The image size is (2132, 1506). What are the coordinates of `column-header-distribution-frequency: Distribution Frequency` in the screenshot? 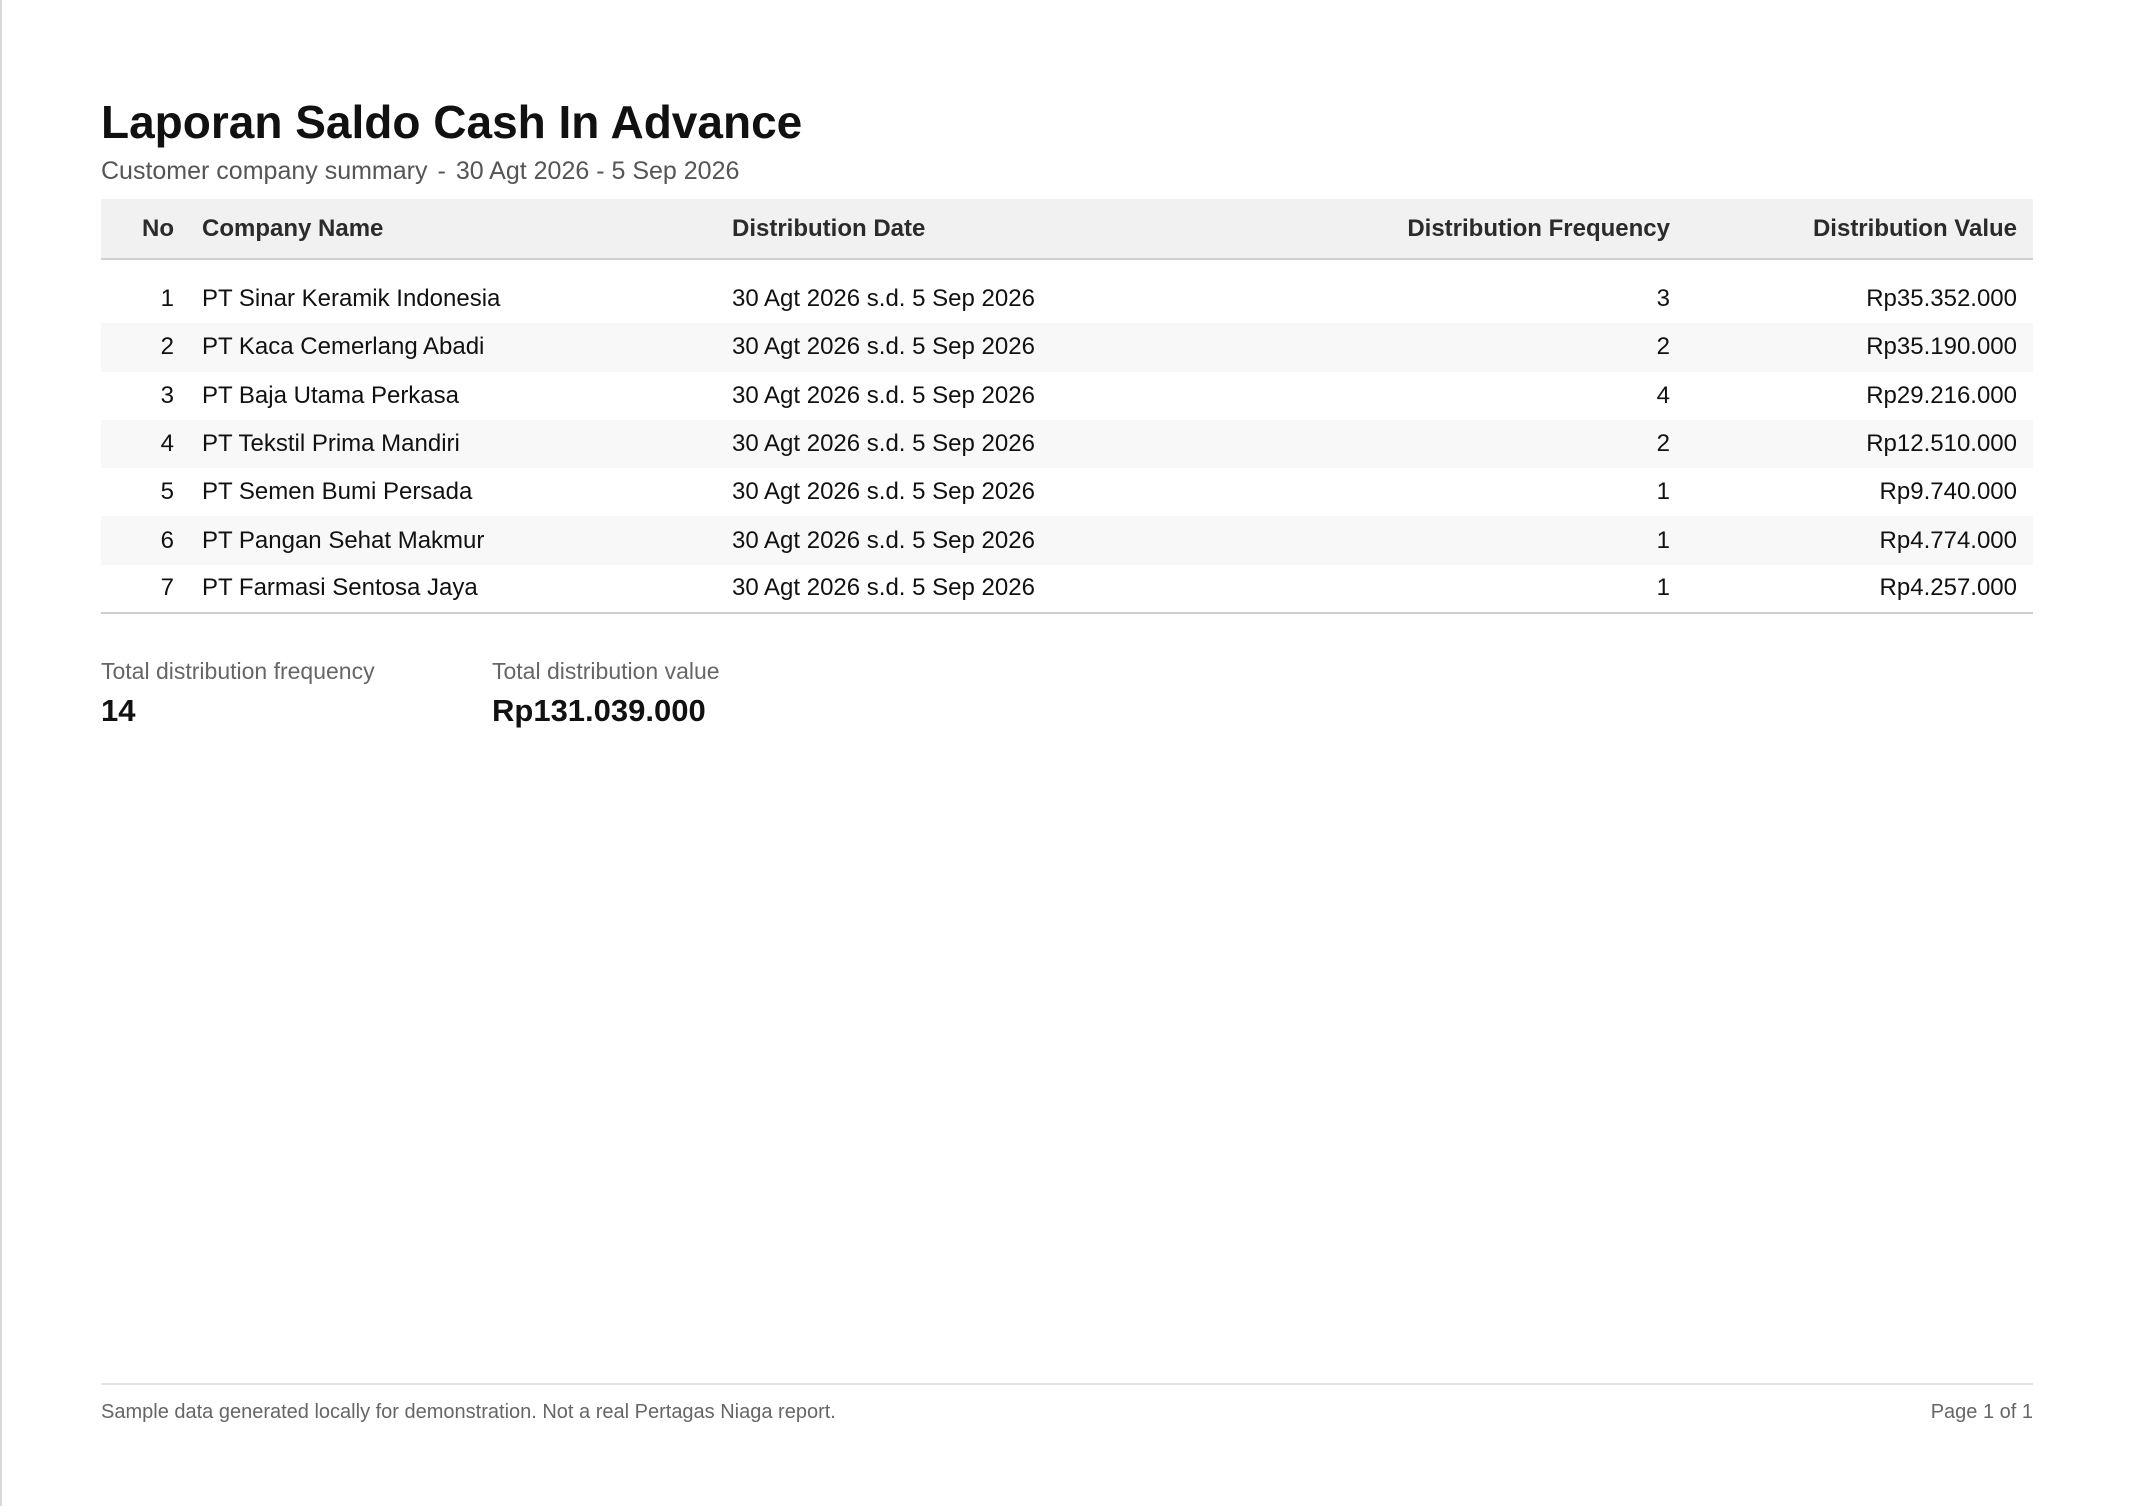 It's located at (1481, 229).